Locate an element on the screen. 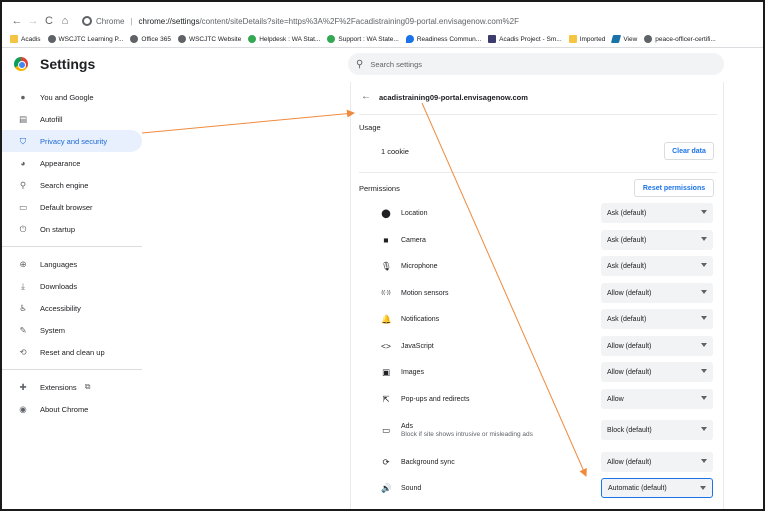 The image size is (765, 511). site-chip: Chrome is located at coordinates (103, 21).